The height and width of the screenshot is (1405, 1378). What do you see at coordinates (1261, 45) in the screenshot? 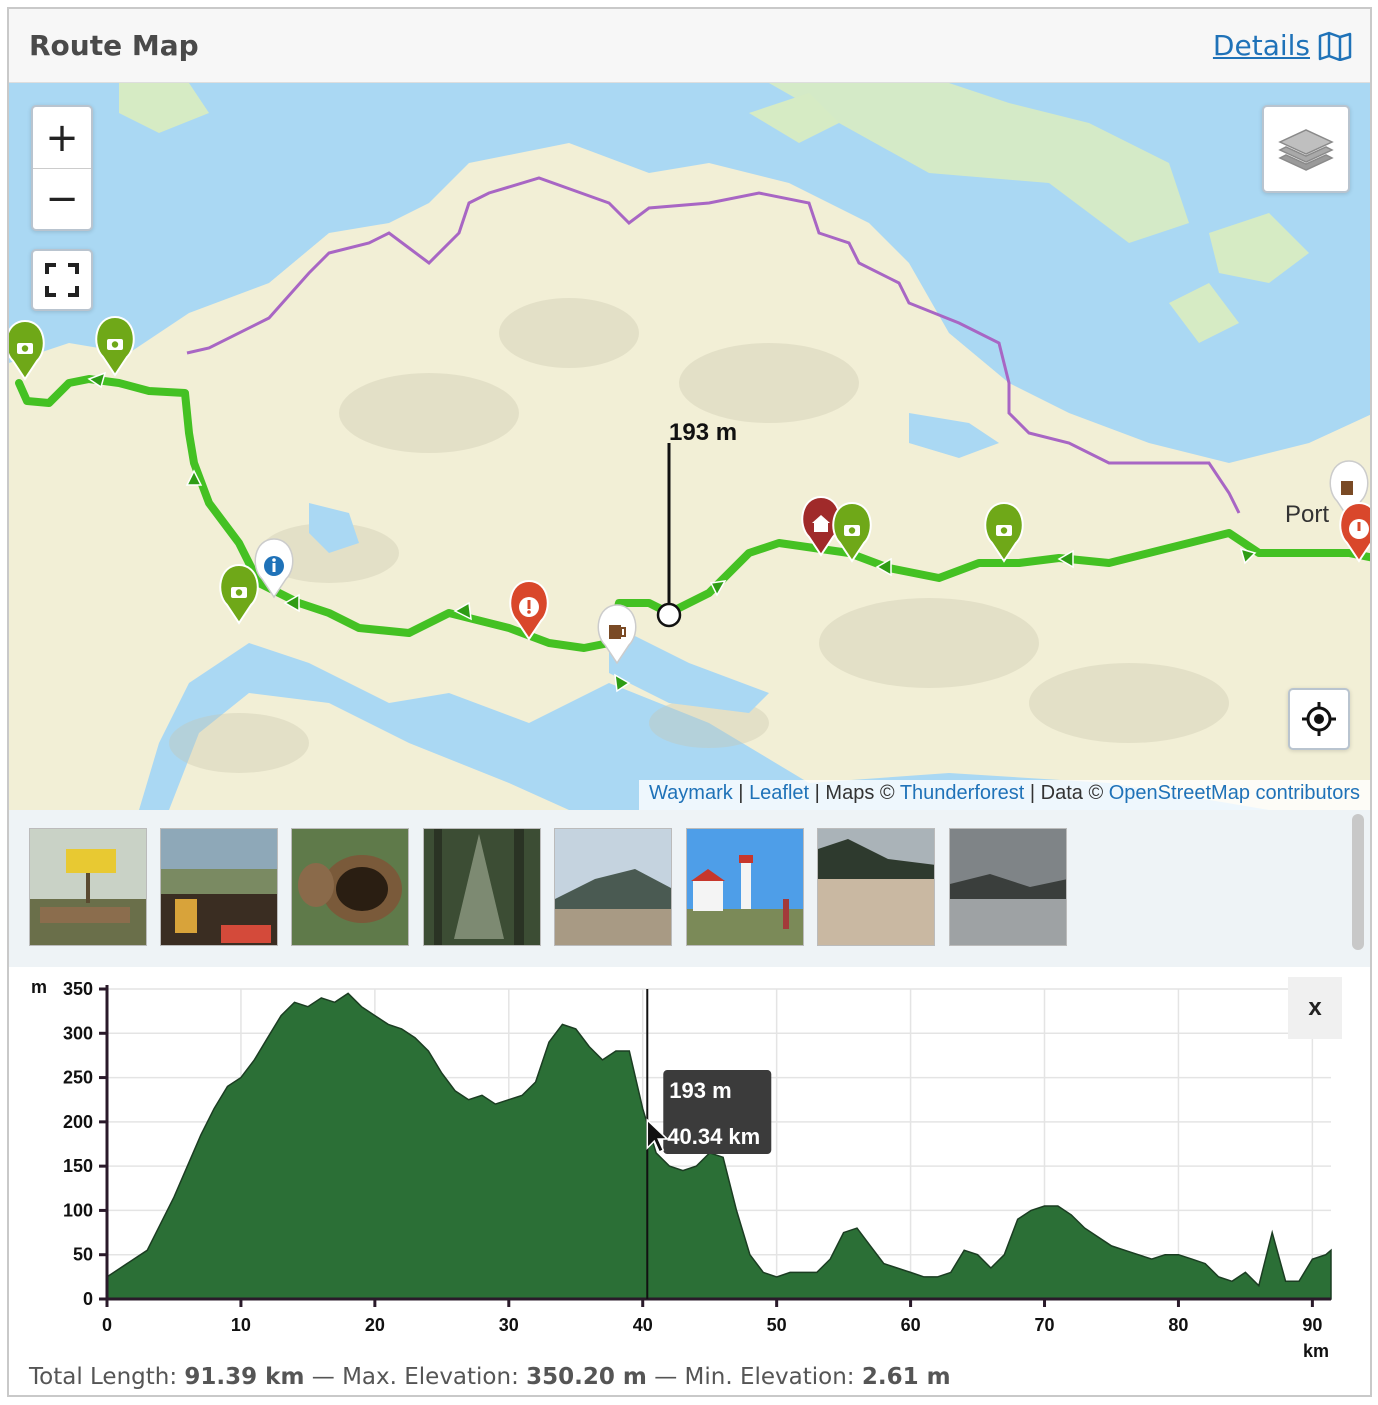
I see `details-label: Details` at bounding box center [1261, 45].